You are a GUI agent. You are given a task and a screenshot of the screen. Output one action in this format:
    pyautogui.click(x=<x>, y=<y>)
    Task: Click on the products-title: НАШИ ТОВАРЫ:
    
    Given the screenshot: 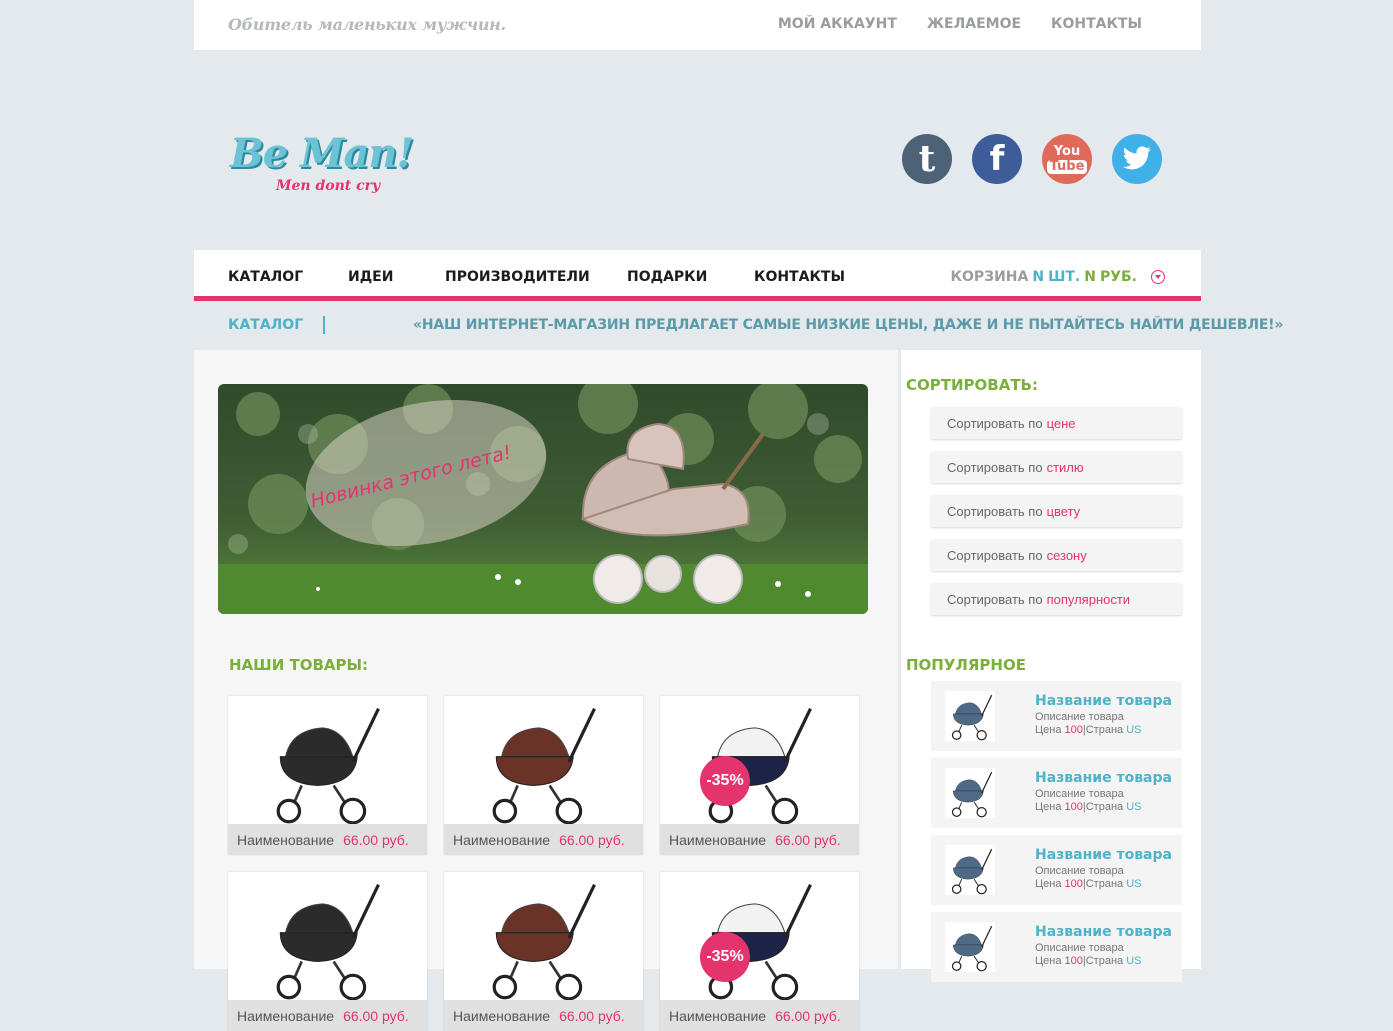 What is the action you would take?
    pyautogui.click(x=299, y=665)
    